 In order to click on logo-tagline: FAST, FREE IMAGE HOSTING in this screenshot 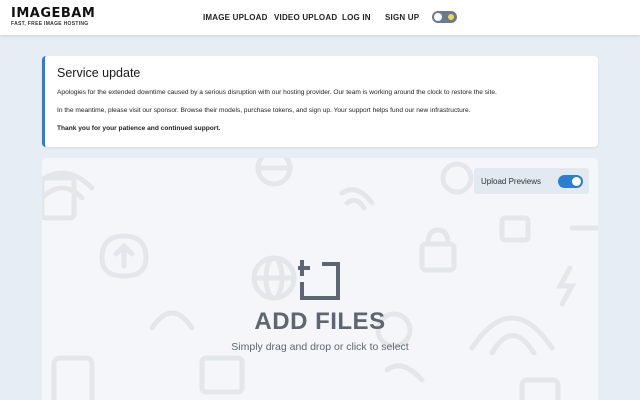, I will do `click(50, 24)`.